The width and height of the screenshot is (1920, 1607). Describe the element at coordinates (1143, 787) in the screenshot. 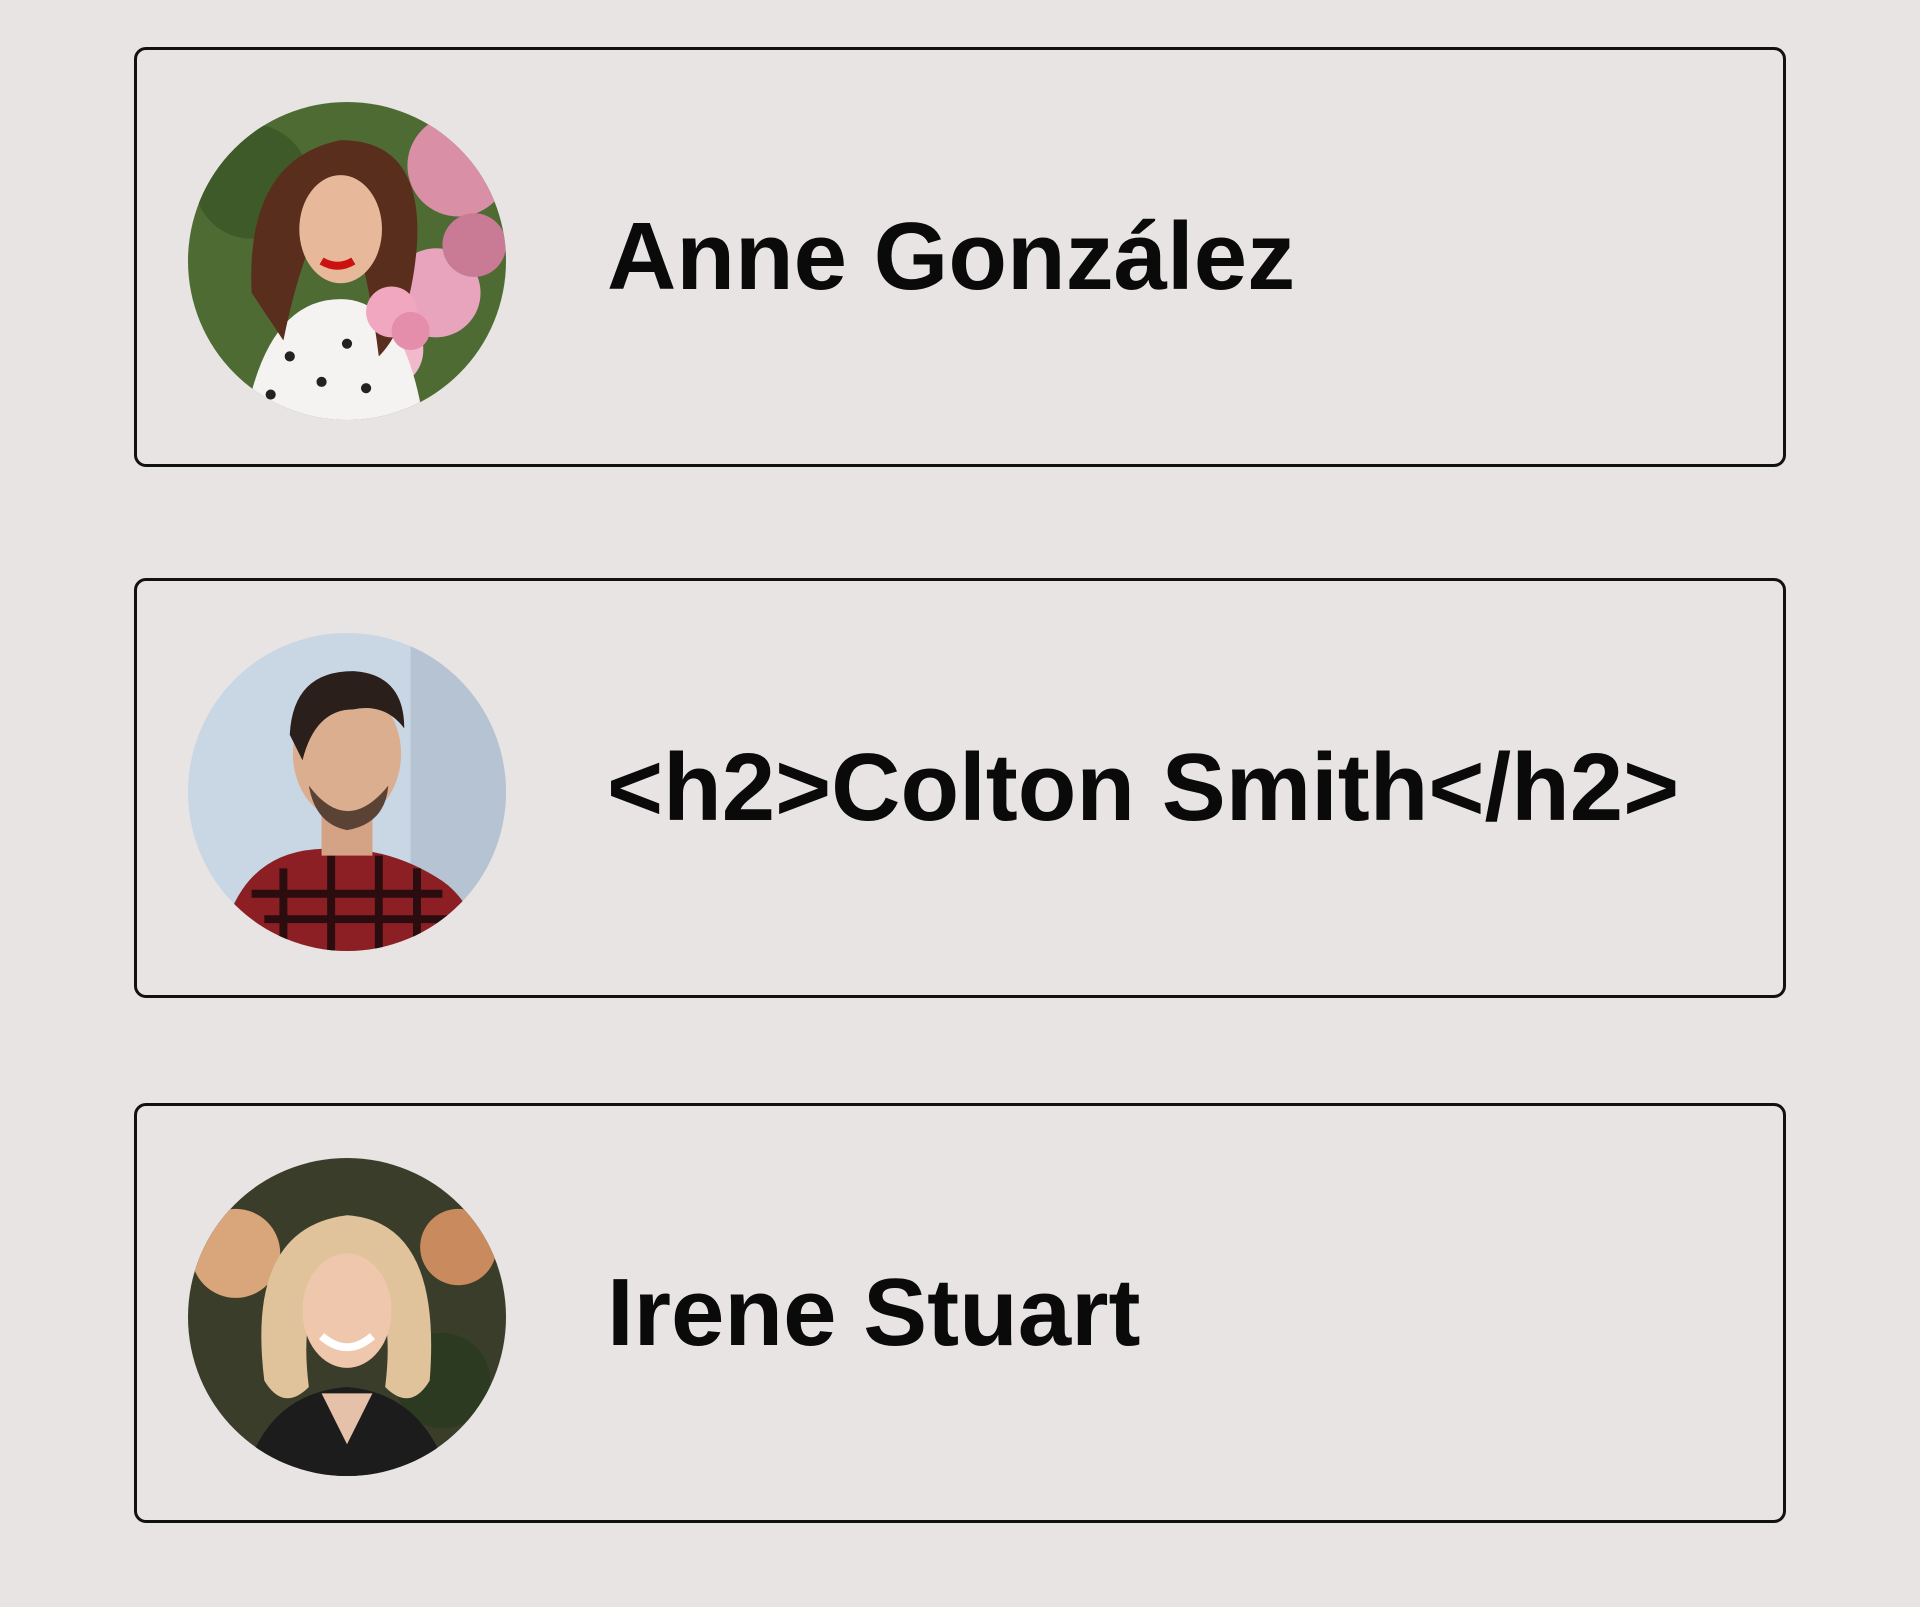

I see `person-name: <h2>Colton Smith</h2>` at that location.